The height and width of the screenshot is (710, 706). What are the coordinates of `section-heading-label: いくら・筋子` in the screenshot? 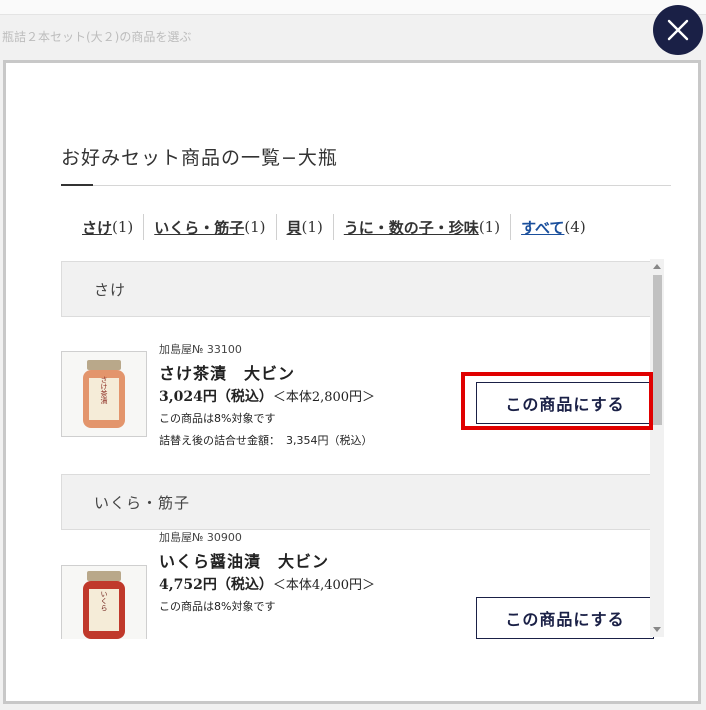 It's located at (142, 503).